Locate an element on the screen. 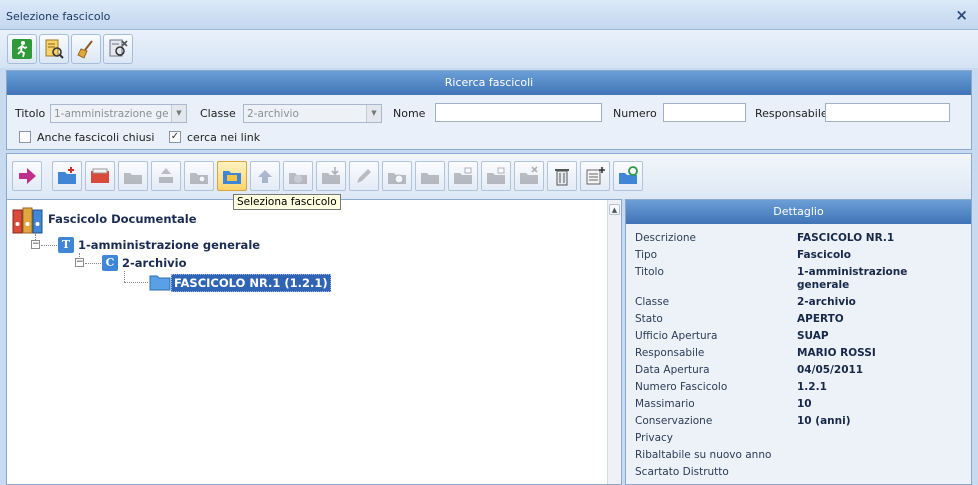  tree-node-titolo: 1-amministrazione generale is located at coordinates (169, 245).